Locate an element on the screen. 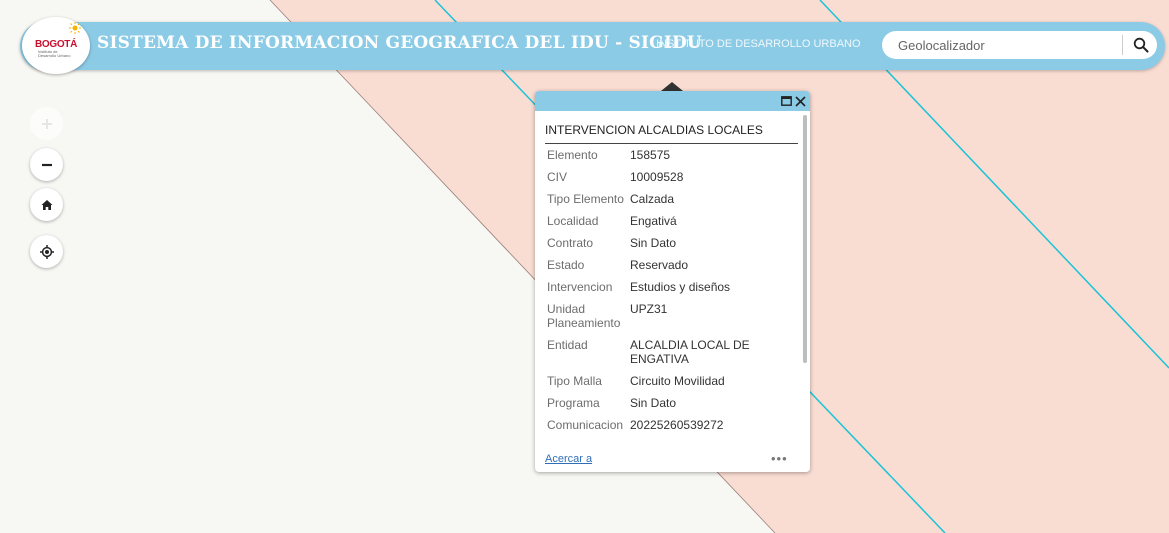 Image resolution: width=1169 pixels, height=533 pixels. attribute-row: Estado Reservado is located at coordinates (667, 269).